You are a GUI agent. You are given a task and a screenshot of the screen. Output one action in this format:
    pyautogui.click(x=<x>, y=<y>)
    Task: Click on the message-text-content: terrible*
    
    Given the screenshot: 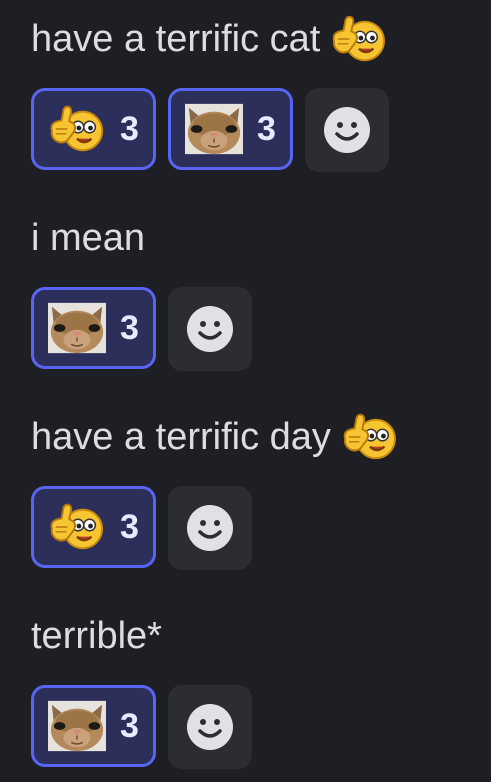 What is the action you would take?
    pyautogui.click(x=96, y=636)
    